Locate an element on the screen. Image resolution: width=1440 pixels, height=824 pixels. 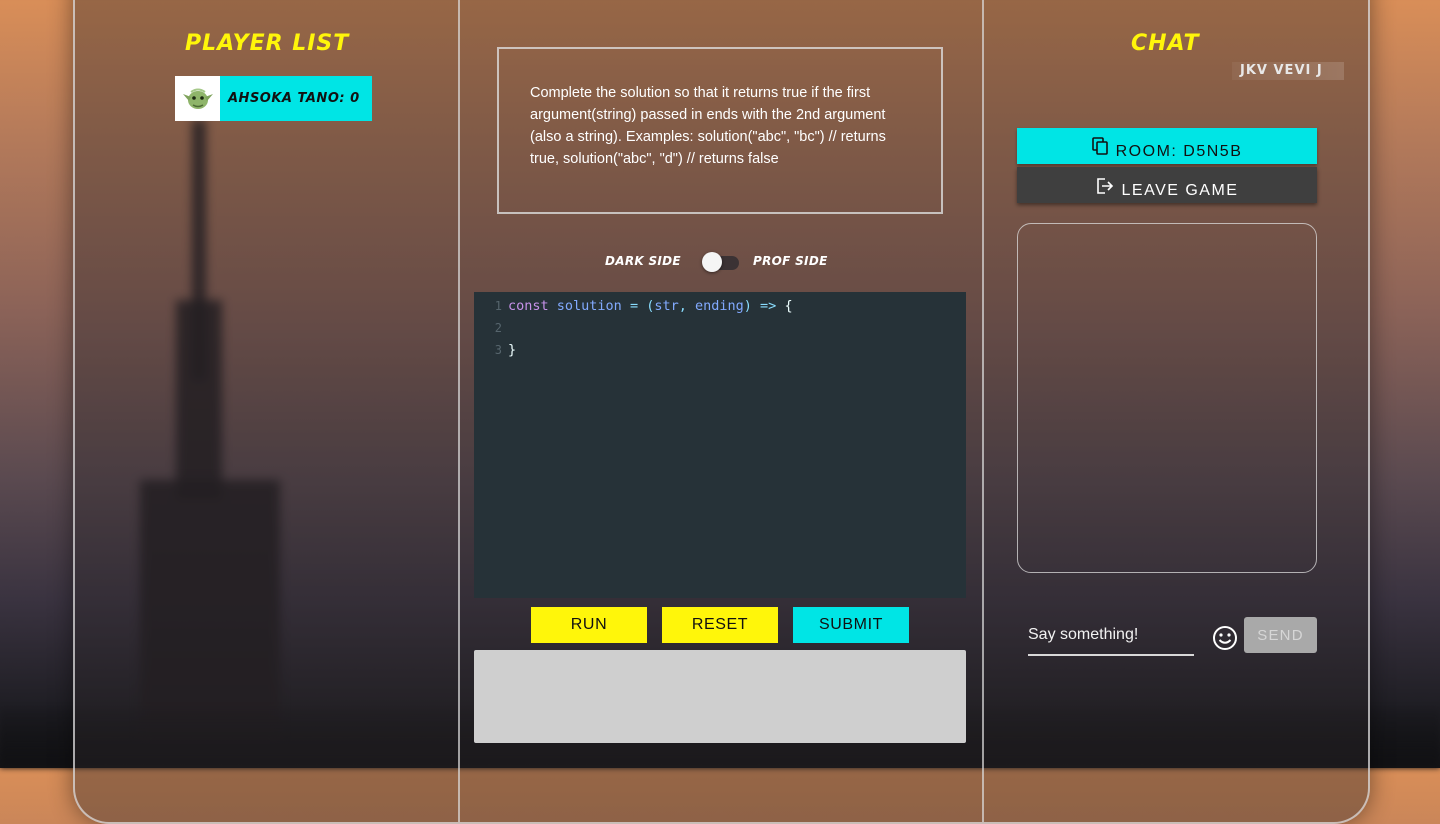
code-line-2: 2 is located at coordinates (720, 328).